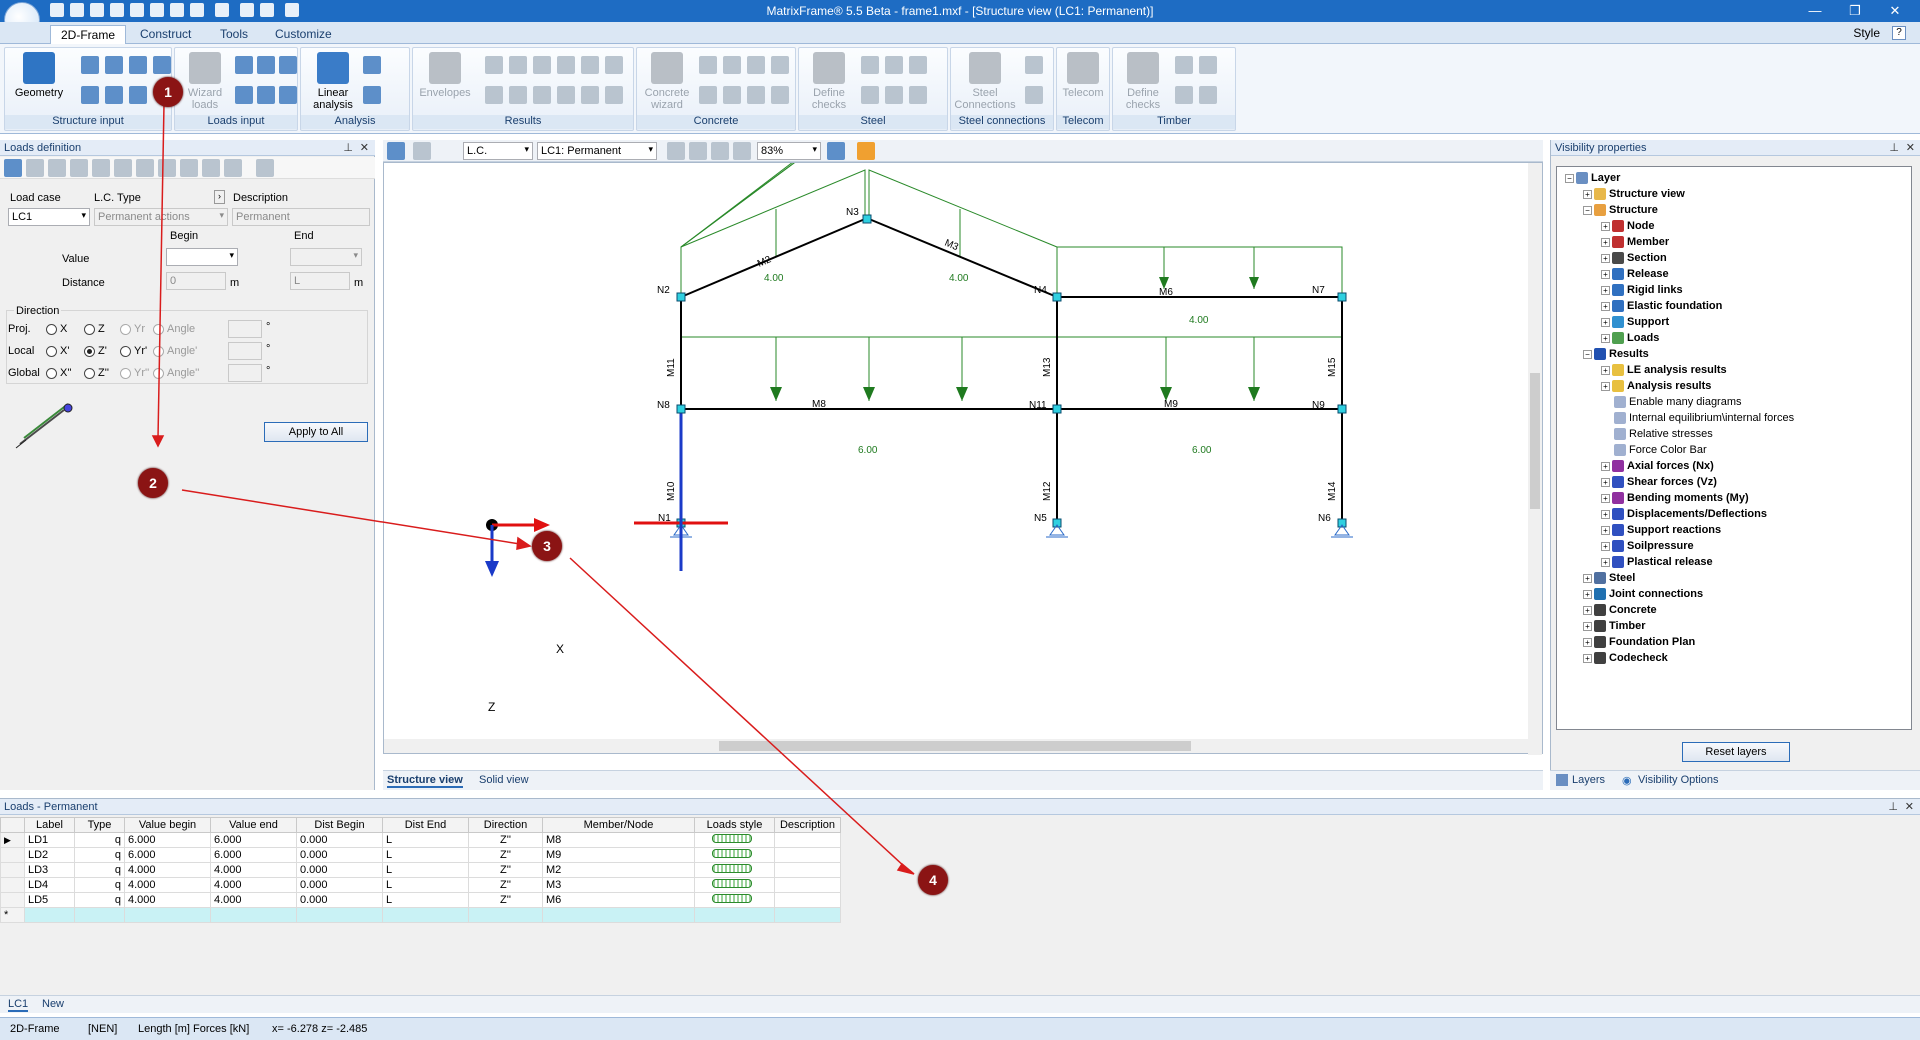  Describe the element at coordinates (39, 82) in the screenshot. I see `geometry-button: Geometry` at that location.